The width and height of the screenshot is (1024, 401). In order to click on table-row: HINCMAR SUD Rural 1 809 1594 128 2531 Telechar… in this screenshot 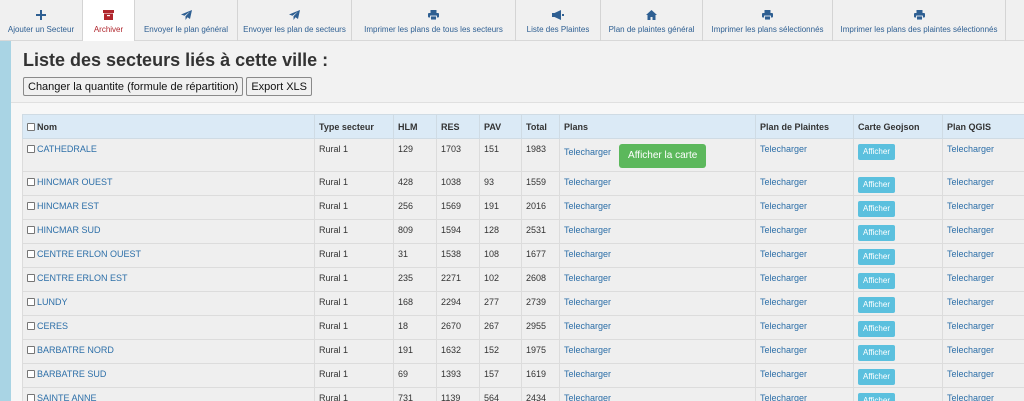, I will do `click(523, 231)`.